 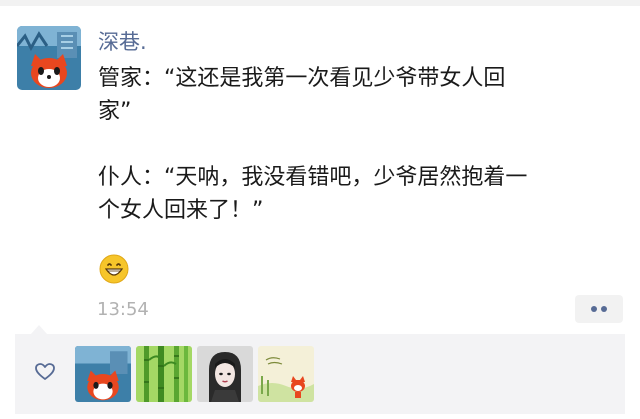 I want to click on more-dots-icon, so click(x=599, y=309).